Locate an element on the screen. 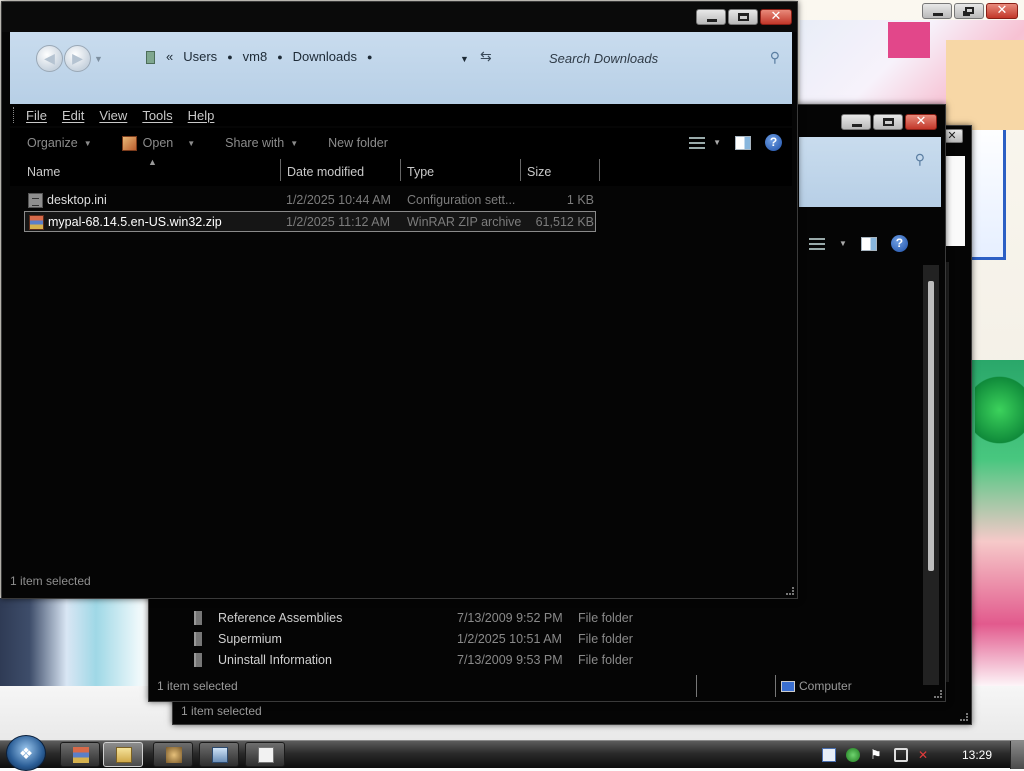  settings-file-icon is located at coordinates (35, 200).